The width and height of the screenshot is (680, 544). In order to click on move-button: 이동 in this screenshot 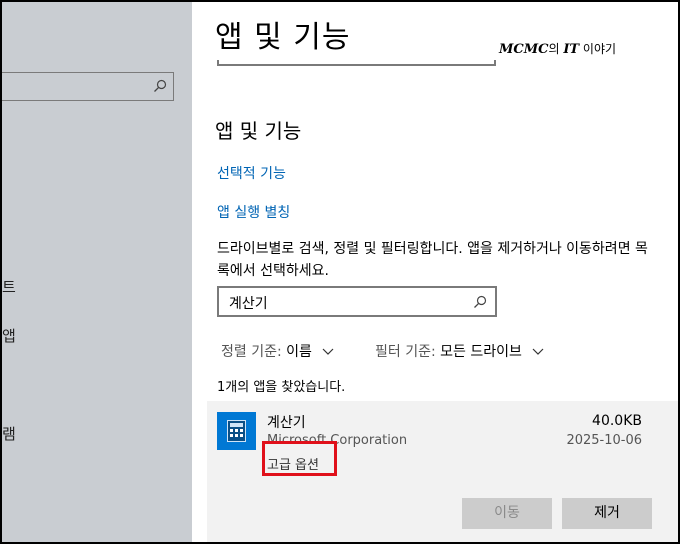, I will do `click(507, 513)`.